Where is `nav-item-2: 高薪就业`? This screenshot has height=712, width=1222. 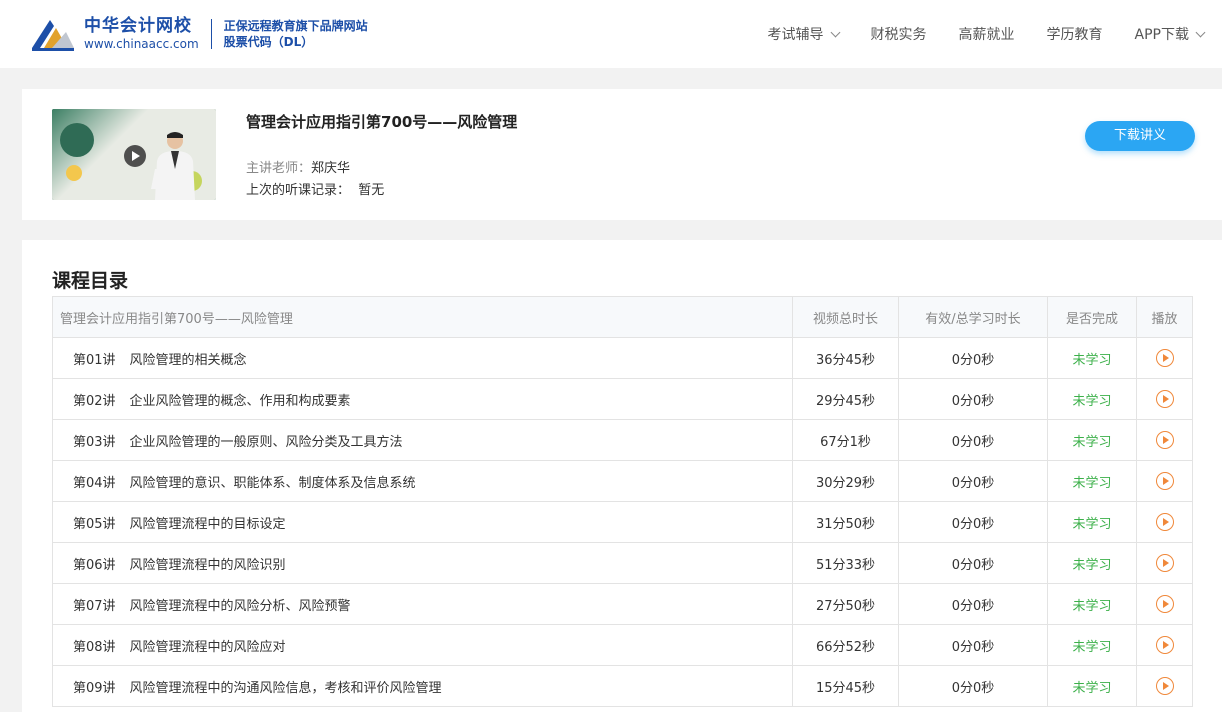 nav-item-2: 高薪就业 is located at coordinates (987, 34).